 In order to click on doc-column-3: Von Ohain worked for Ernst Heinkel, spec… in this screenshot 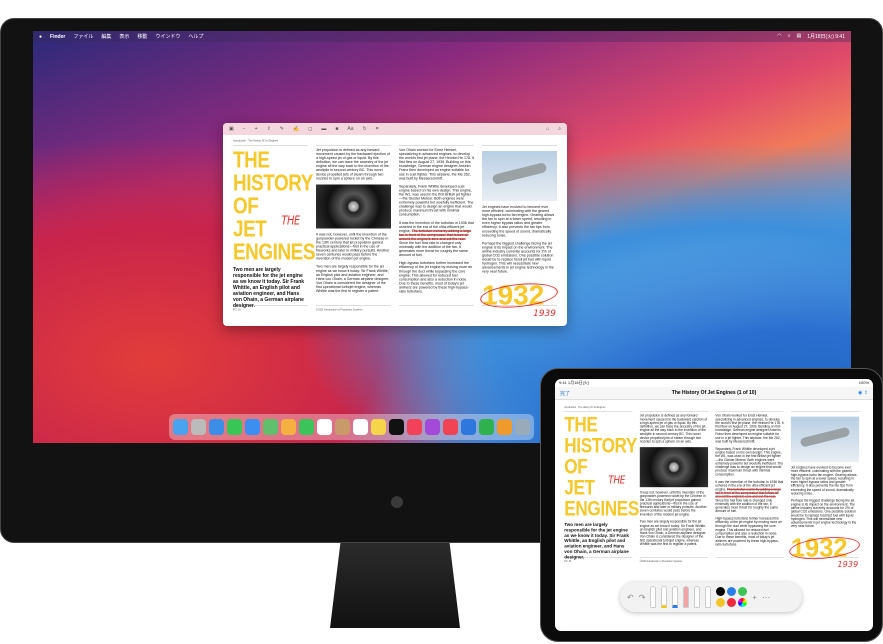, I will do `click(436, 225)`.